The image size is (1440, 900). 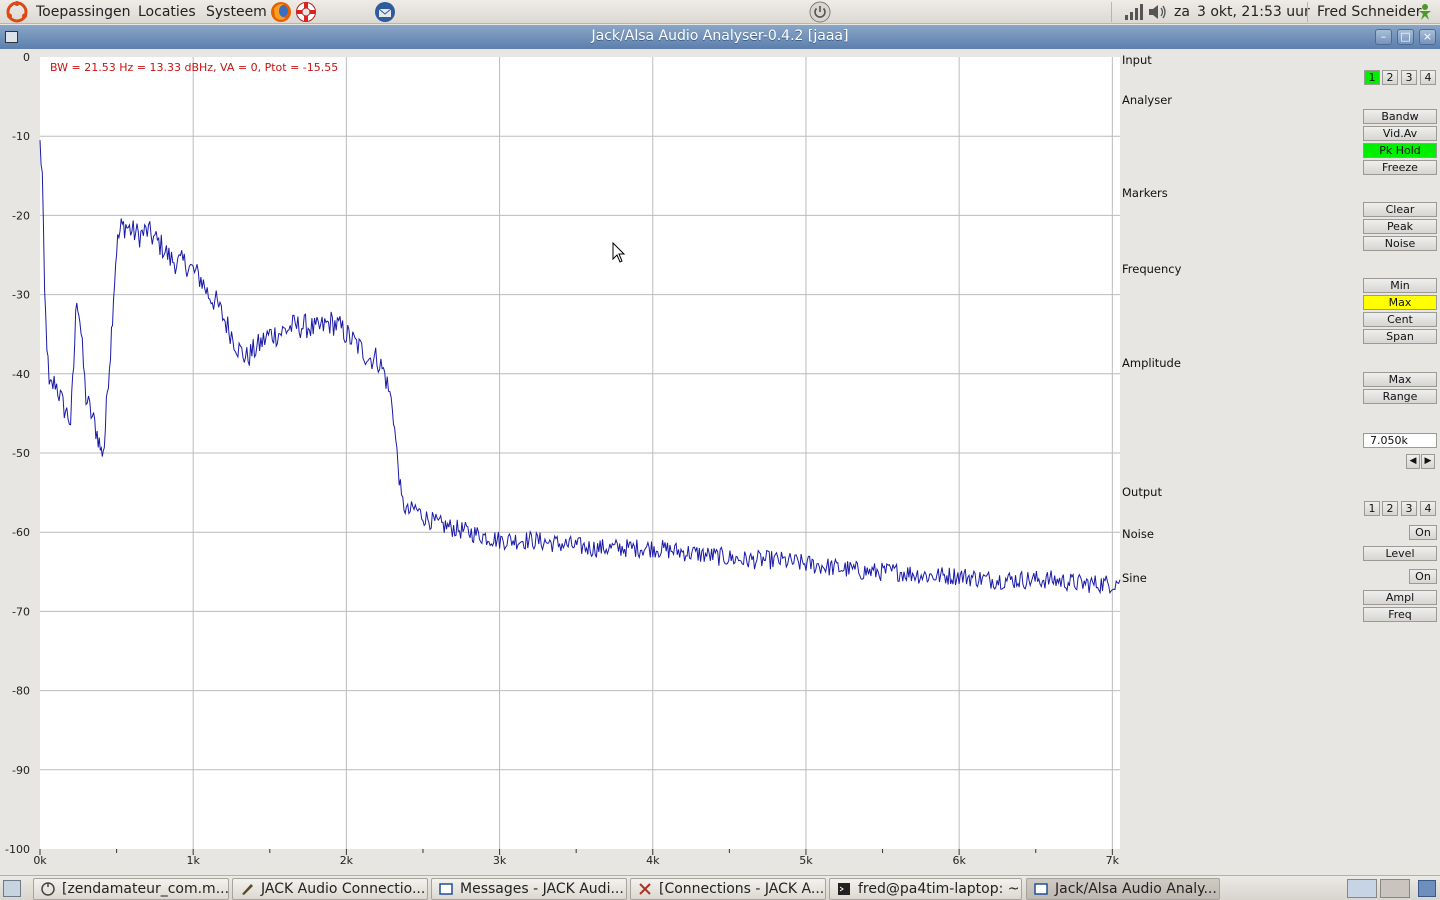 What do you see at coordinates (1428, 508) in the screenshot?
I see `output-channel-4: 4` at bounding box center [1428, 508].